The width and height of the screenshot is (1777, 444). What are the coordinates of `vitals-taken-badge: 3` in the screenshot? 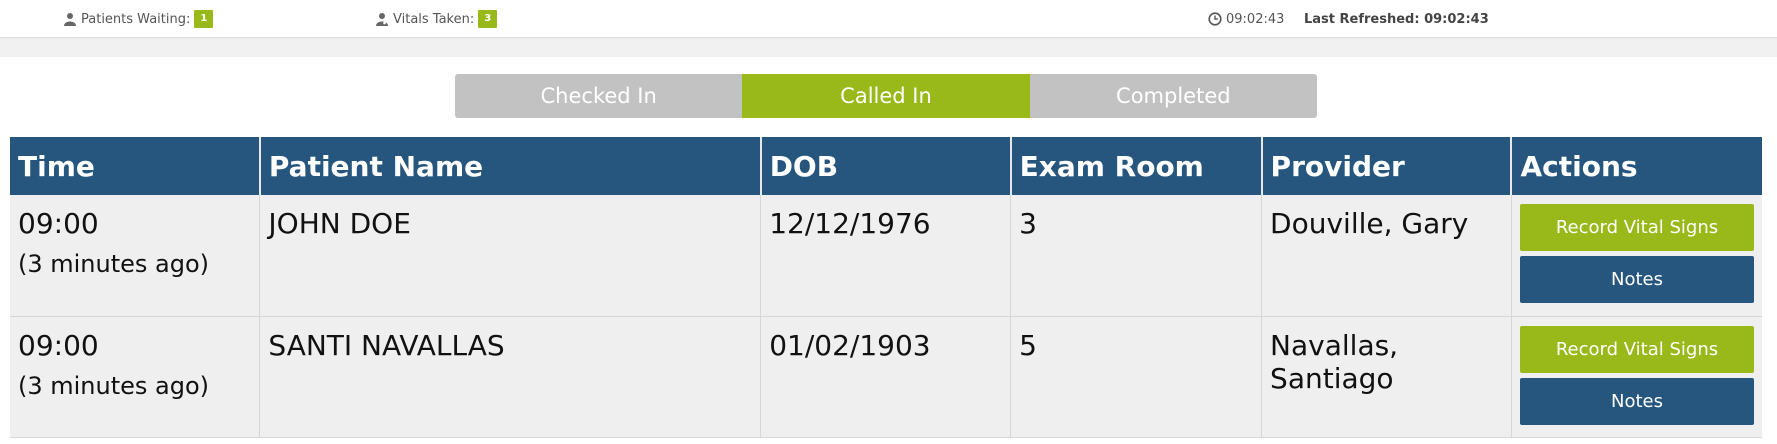 It's located at (488, 19).